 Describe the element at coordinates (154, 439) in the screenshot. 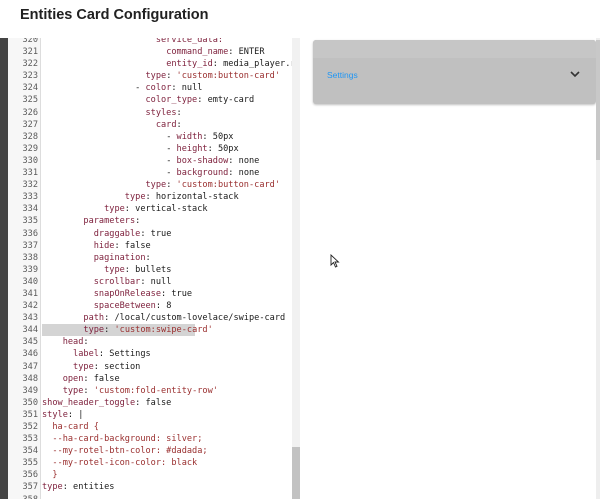

I see `code-line: 353 --ha-card-background: silver;` at that location.